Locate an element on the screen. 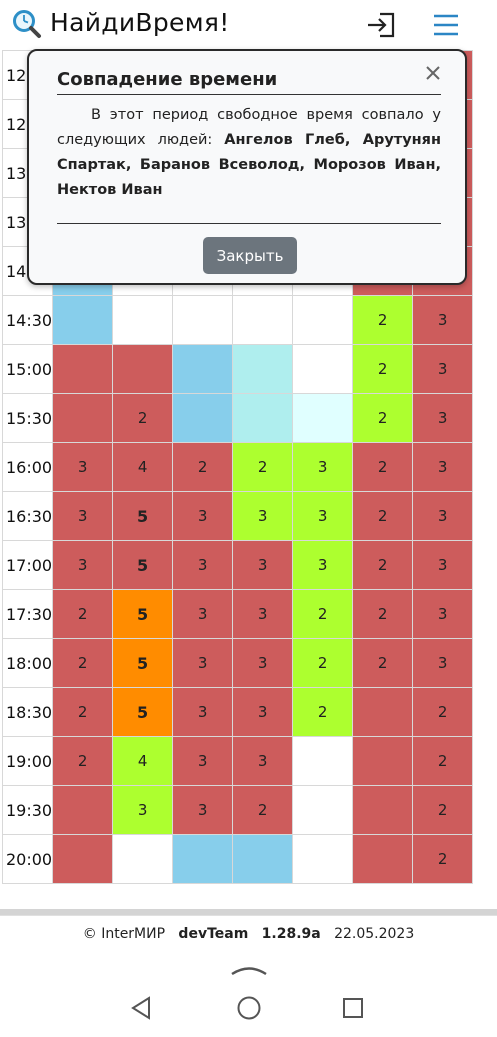  app-header: НайдиВремя! is located at coordinates (248, 25).